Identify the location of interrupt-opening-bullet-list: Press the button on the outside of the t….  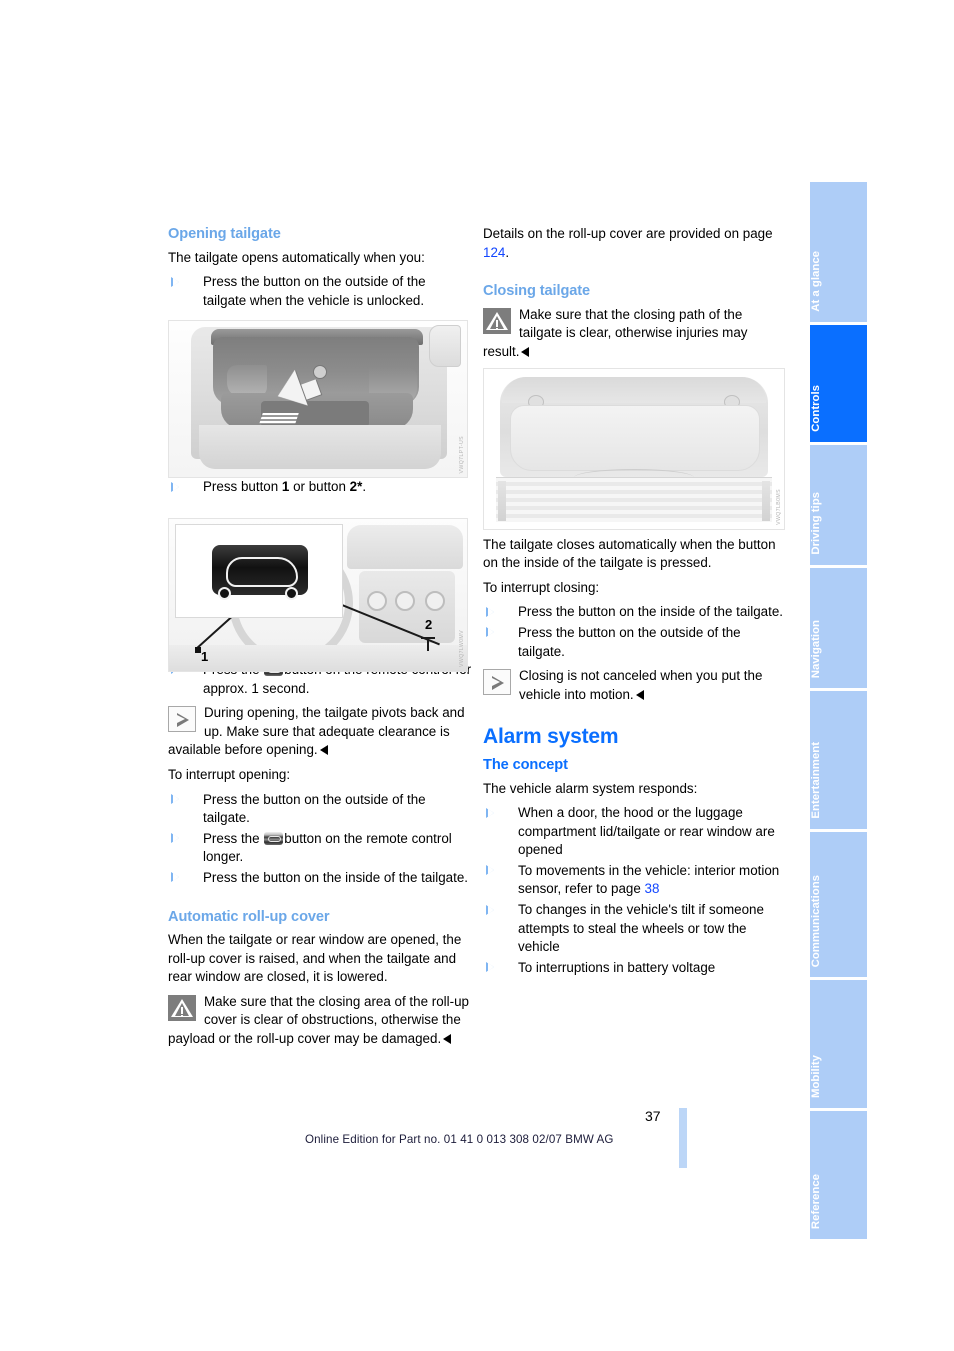
(320, 839).